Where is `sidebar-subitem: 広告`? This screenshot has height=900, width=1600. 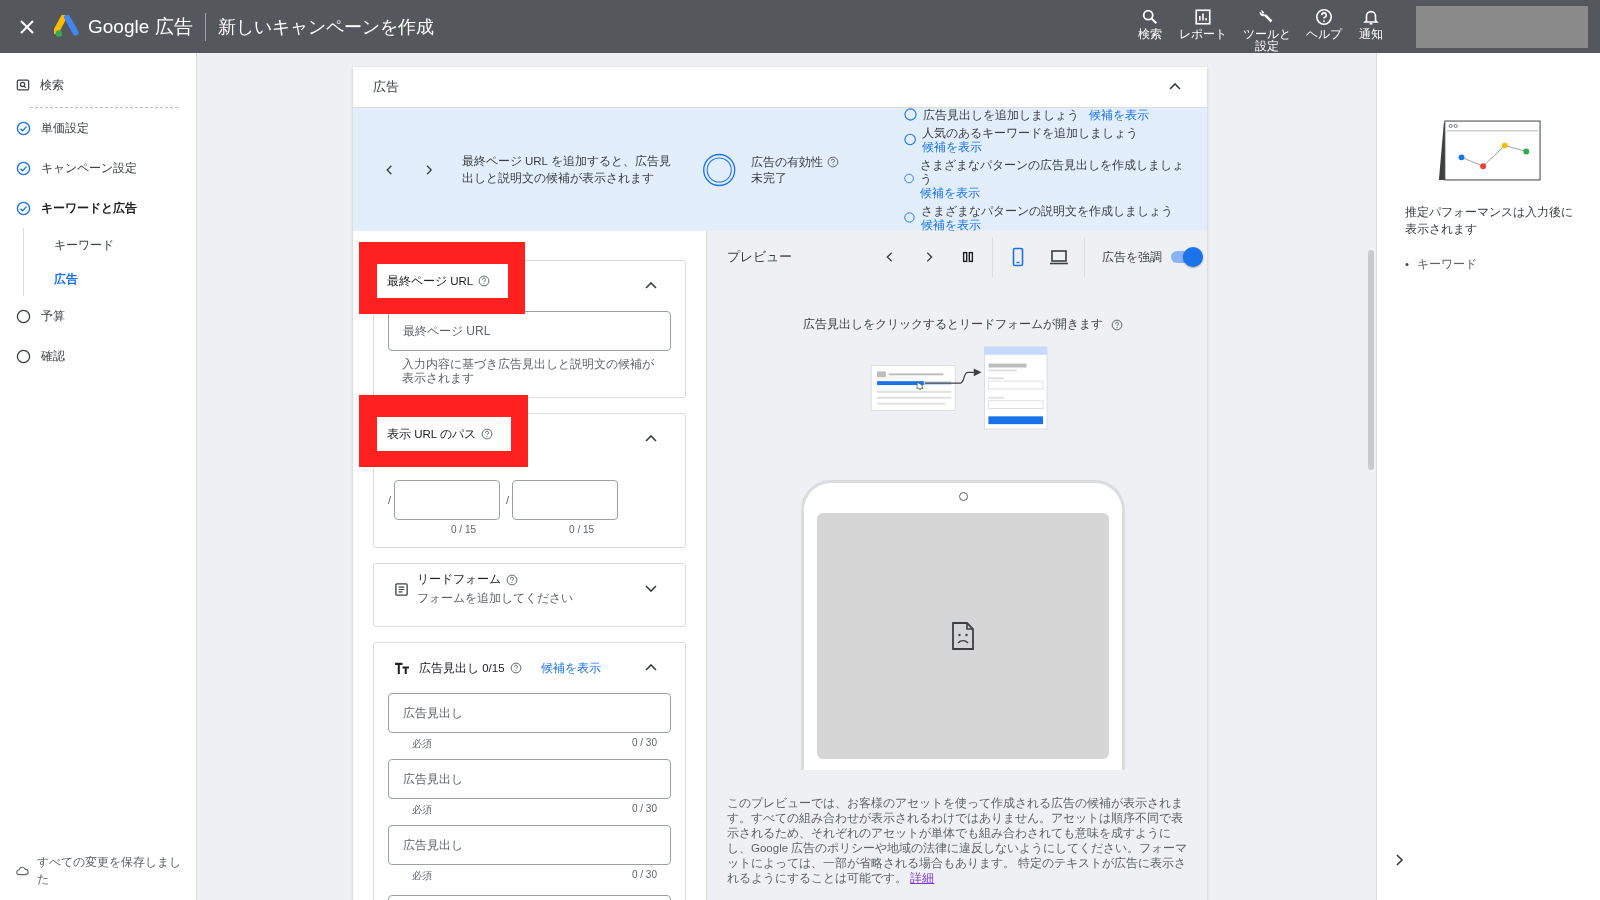
sidebar-subitem: 広告 is located at coordinates (108, 279).